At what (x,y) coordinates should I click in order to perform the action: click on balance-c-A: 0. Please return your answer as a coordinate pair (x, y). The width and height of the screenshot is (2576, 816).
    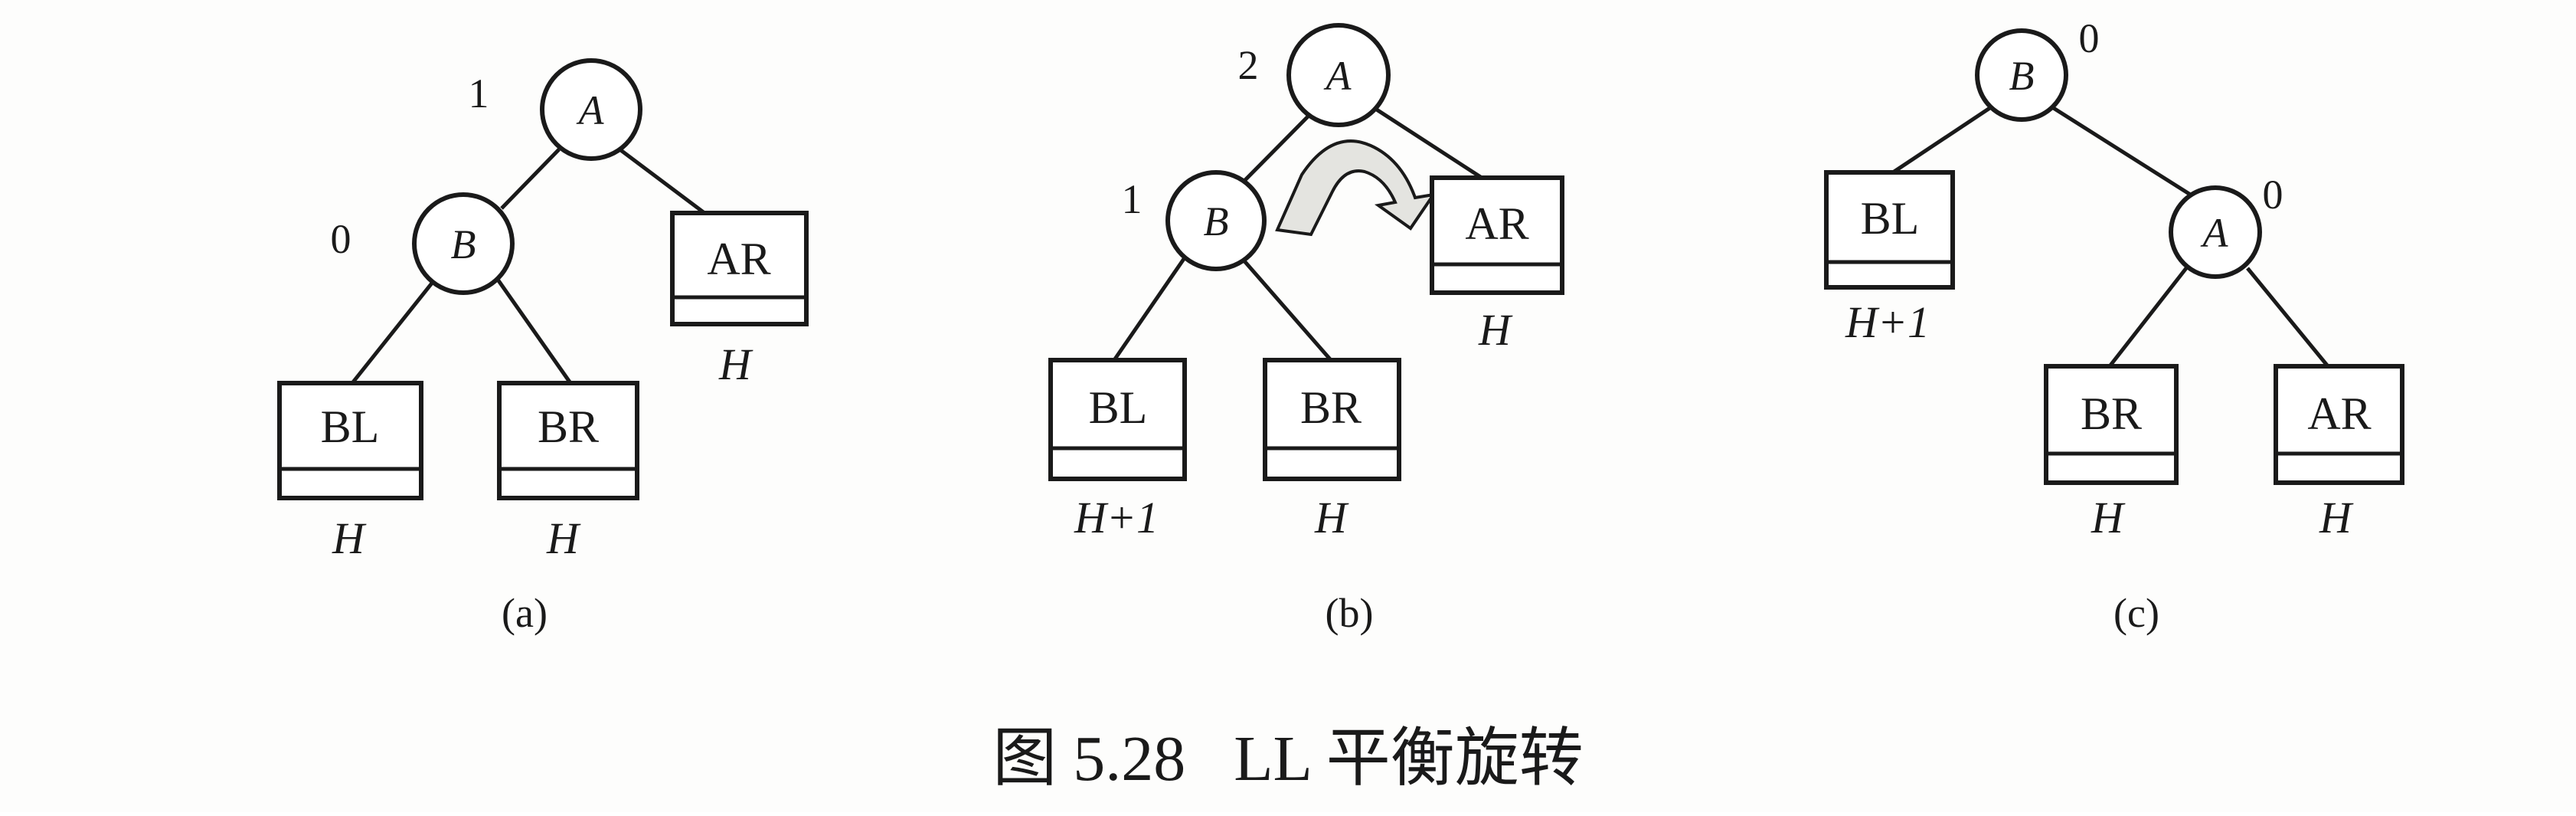
    Looking at the image, I should click on (2273, 195).